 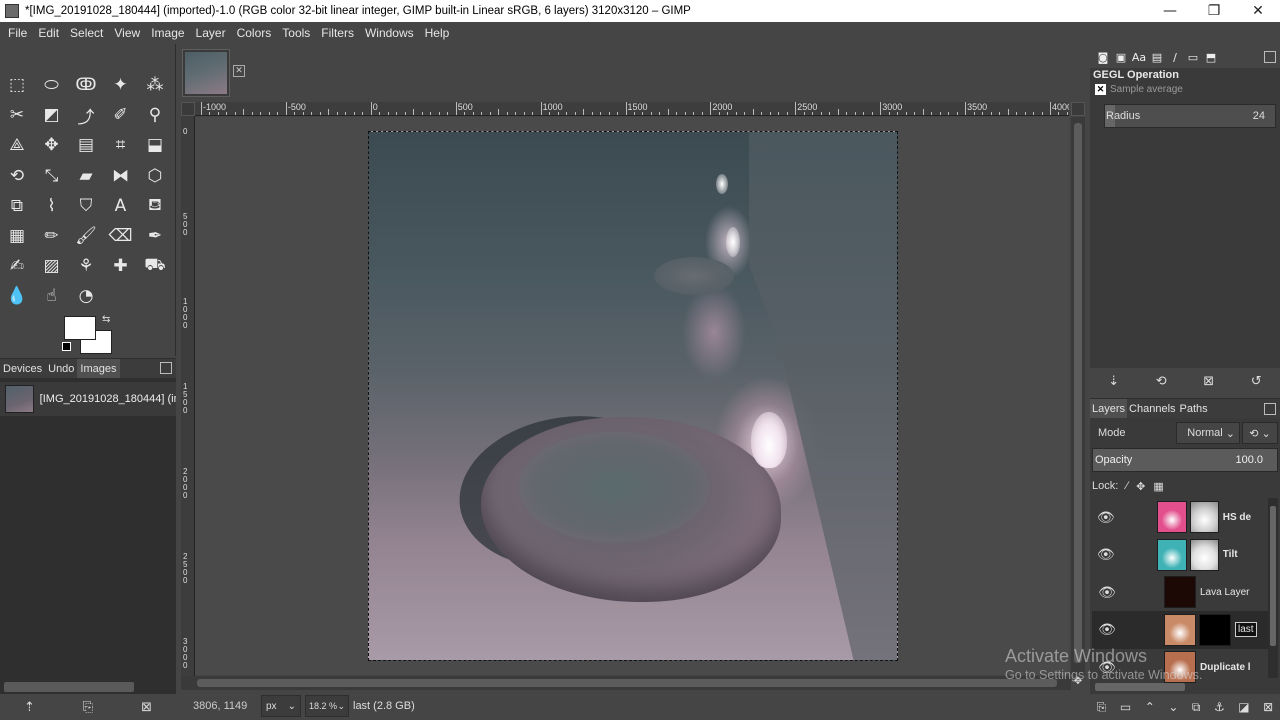 What do you see at coordinates (52, 266) in the screenshot?
I see `mypaint-brush-tool-icon: ▨` at bounding box center [52, 266].